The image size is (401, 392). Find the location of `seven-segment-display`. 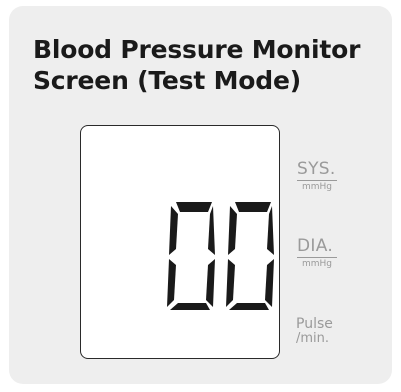

seven-segment-display is located at coordinates (220, 256).